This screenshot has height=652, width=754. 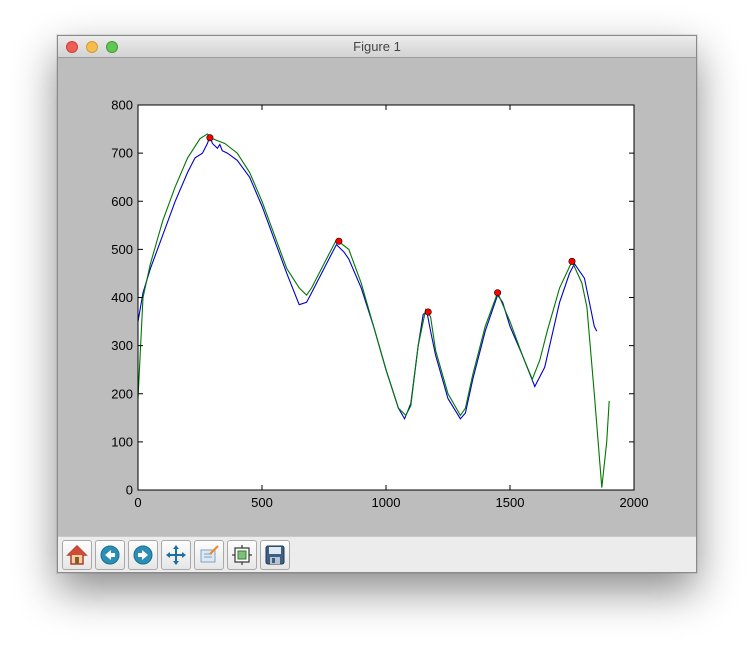 I want to click on pan-button, so click(x=176, y=555).